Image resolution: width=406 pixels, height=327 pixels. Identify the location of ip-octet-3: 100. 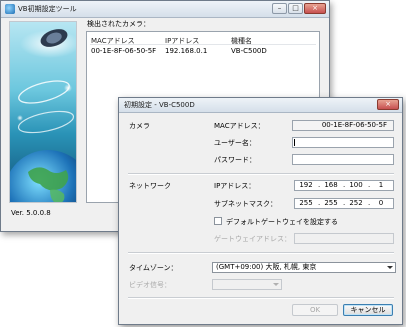
(356, 185).